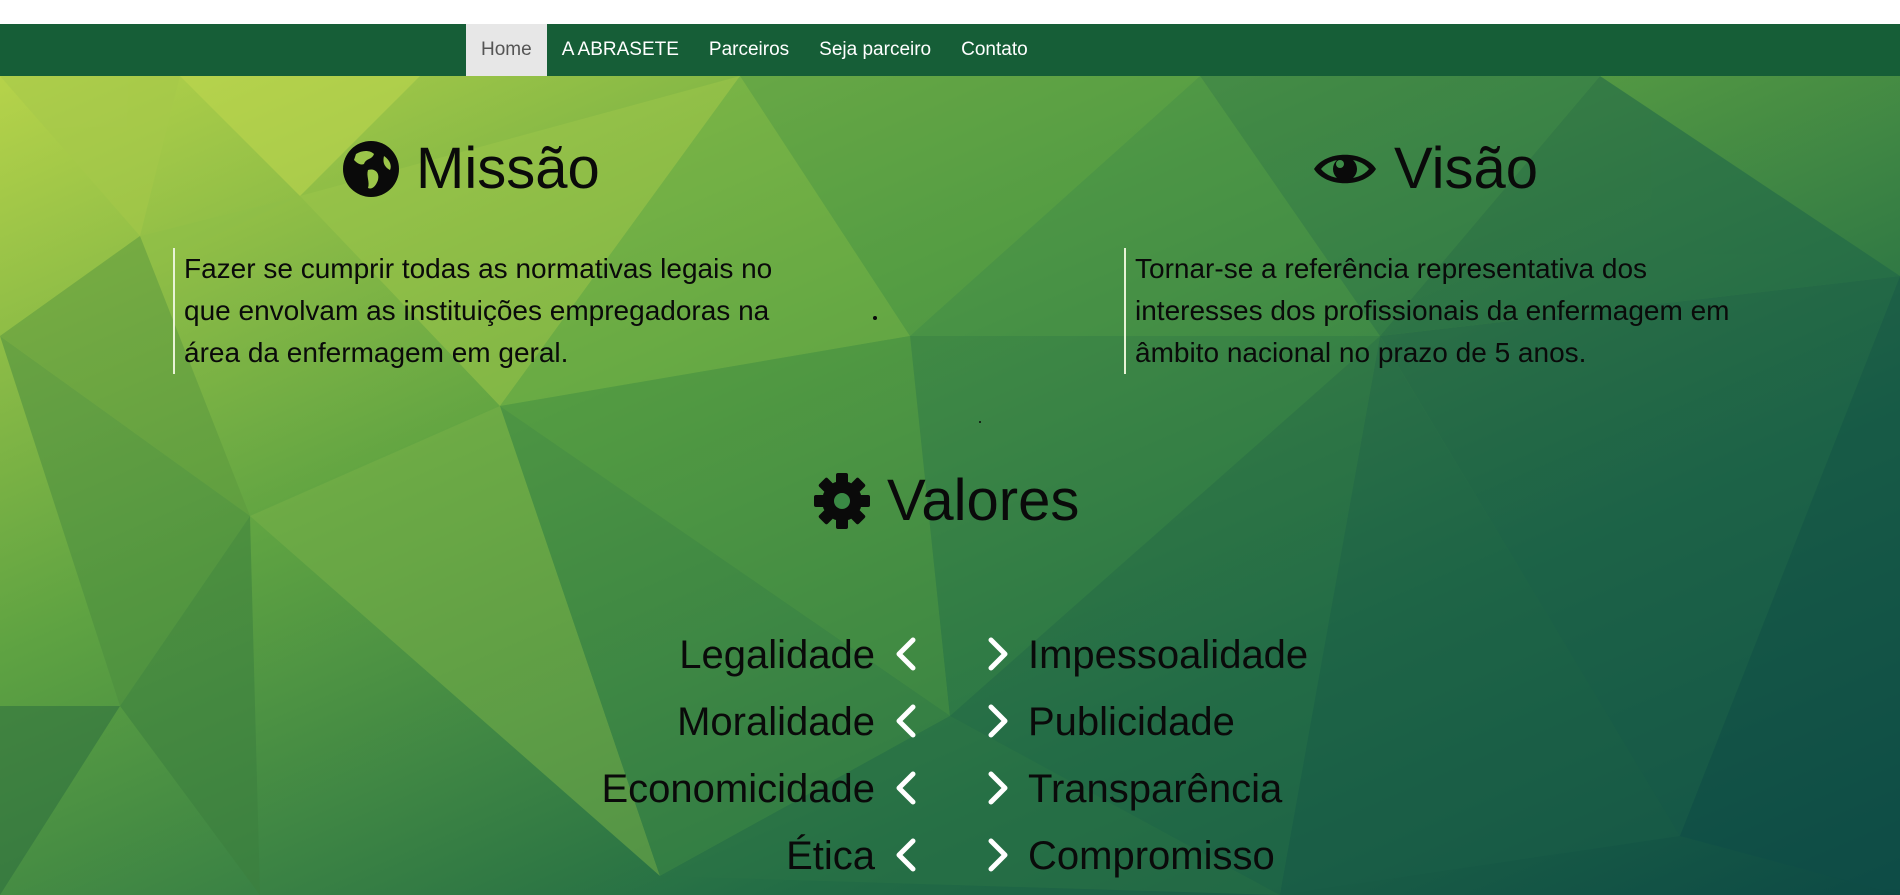 Image resolution: width=1900 pixels, height=895 pixels. What do you see at coordinates (508, 168) in the screenshot?
I see `mission-title: Missão` at bounding box center [508, 168].